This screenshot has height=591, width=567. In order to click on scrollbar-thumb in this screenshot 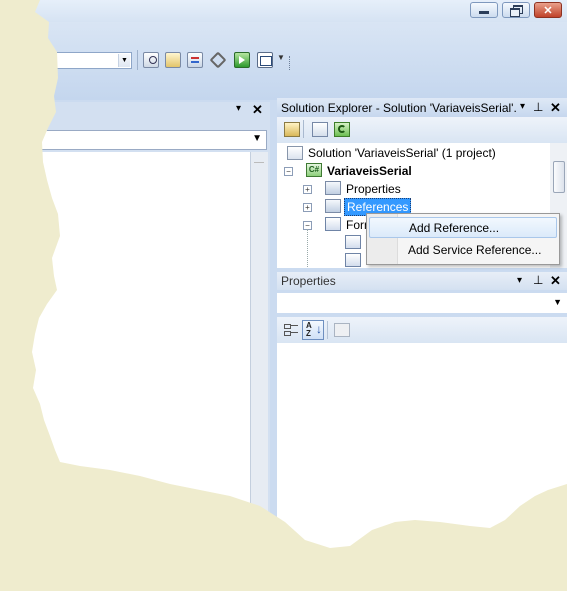, I will do `click(559, 177)`.